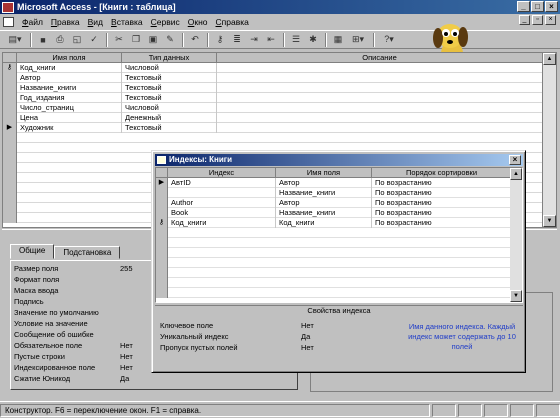  Describe the element at coordinates (198, 22) in the screenshot. I see `menu-window: Окно` at that location.